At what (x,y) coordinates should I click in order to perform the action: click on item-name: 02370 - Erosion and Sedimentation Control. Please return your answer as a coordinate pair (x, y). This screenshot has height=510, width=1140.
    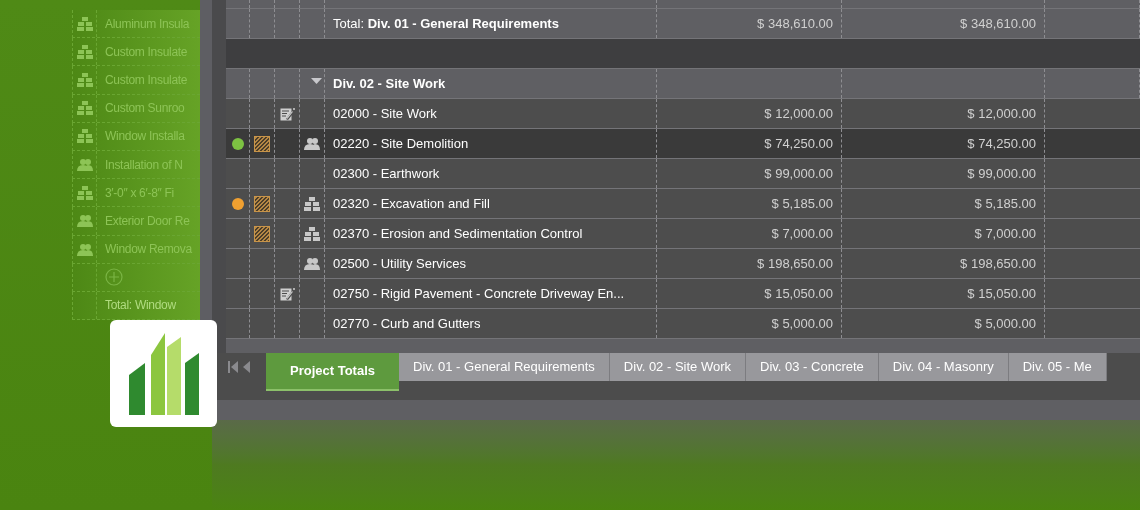
    Looking at the image, I should click on (458, 233).